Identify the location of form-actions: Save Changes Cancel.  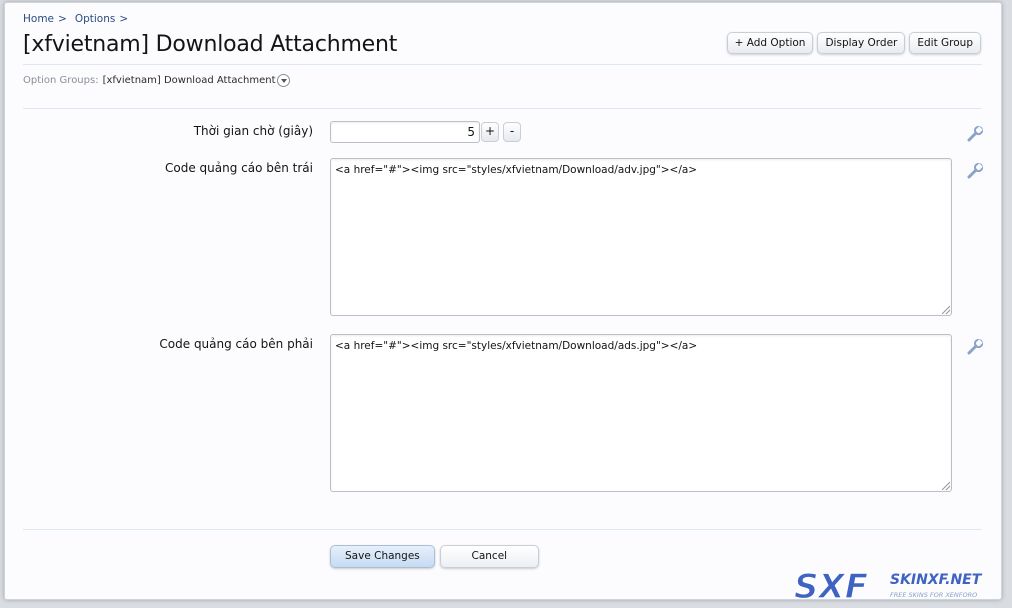
(434, 556).